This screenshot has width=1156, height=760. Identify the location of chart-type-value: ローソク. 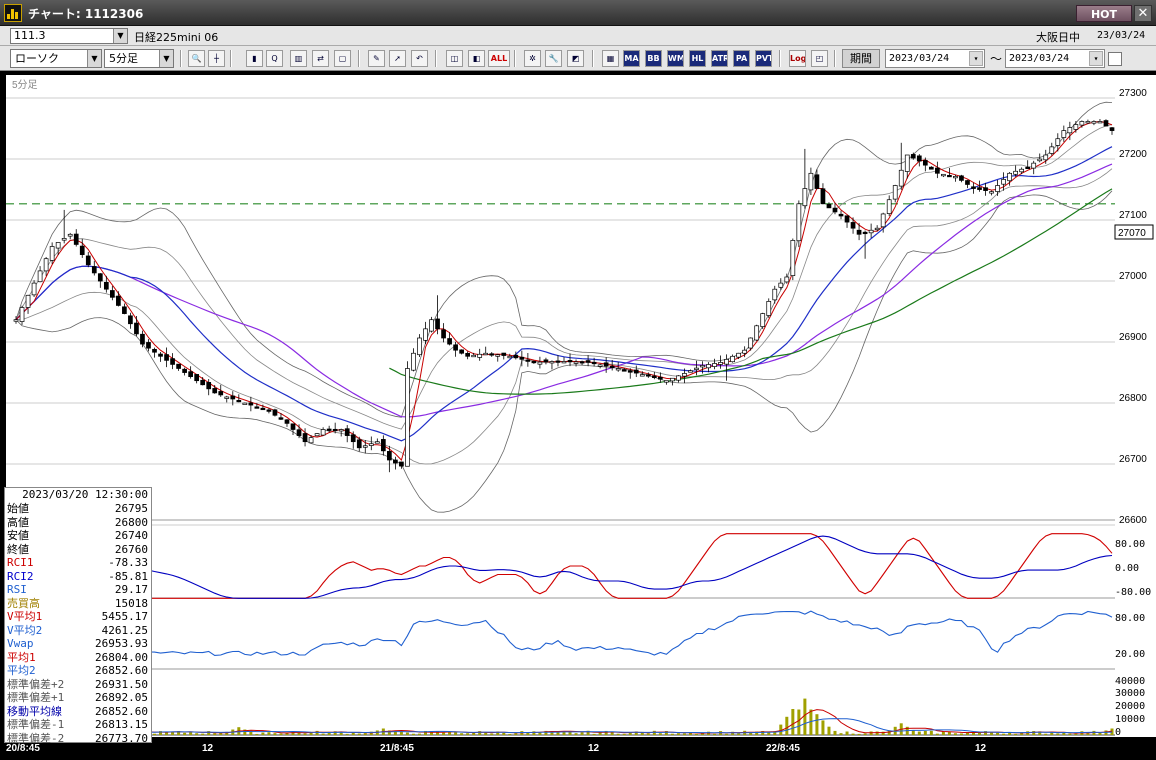
(37, 58).